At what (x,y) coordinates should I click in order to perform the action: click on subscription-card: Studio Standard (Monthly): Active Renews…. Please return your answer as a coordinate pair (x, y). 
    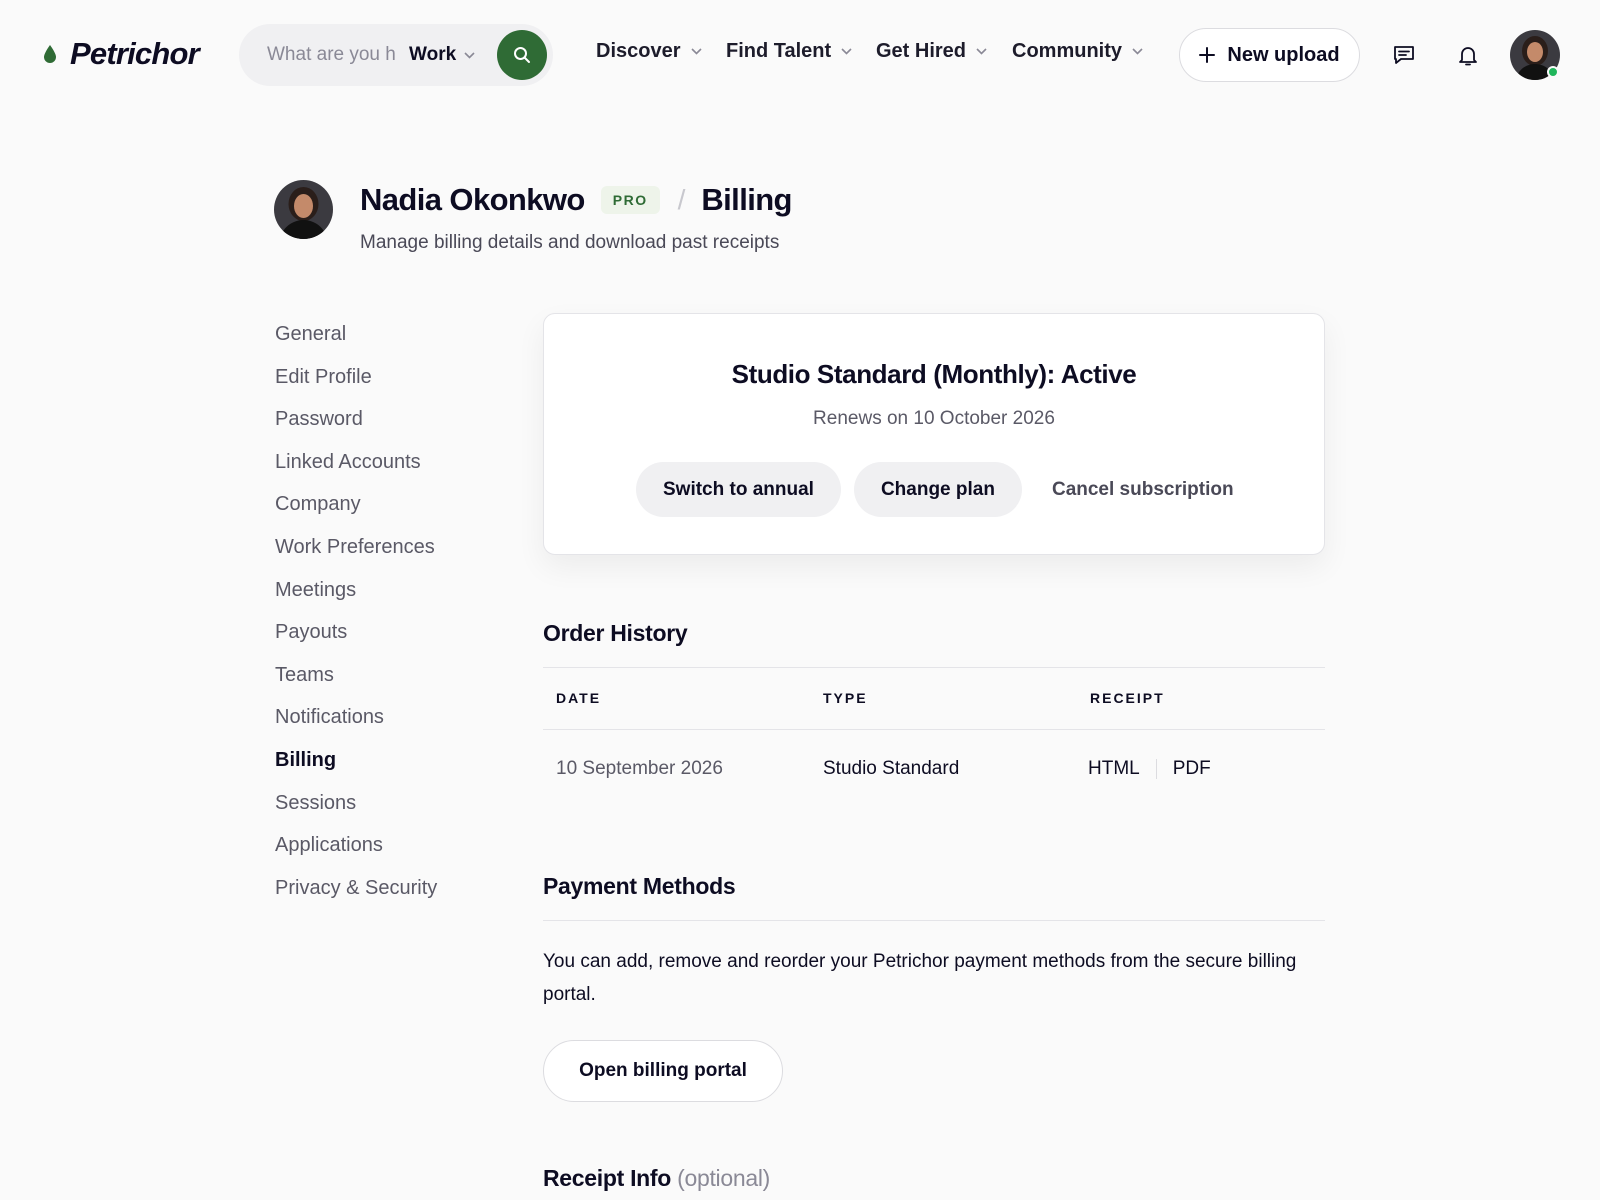
    Looking at the image, I should click on (934, 434).